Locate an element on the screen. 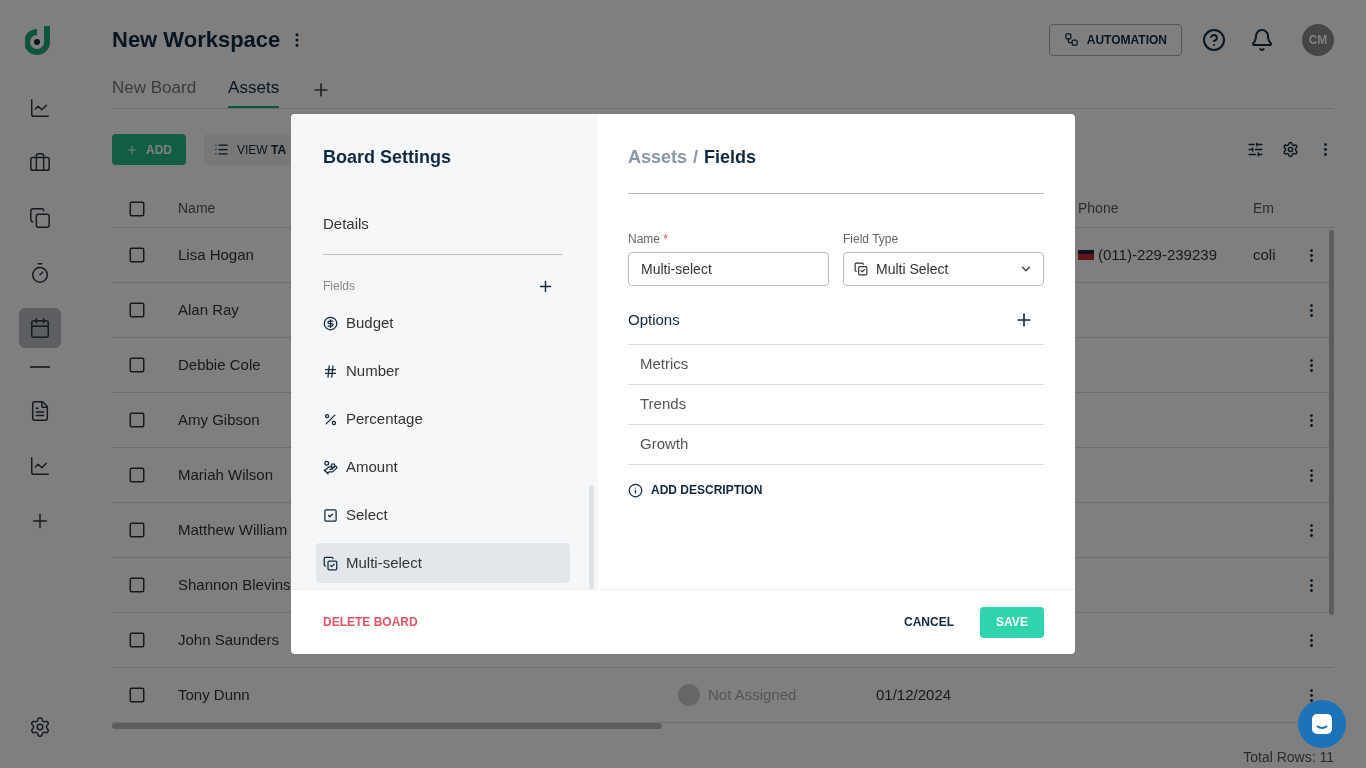 The width and height of the screenshot is (1366, 768). flag-icon is located at coordinates (1086, 255).